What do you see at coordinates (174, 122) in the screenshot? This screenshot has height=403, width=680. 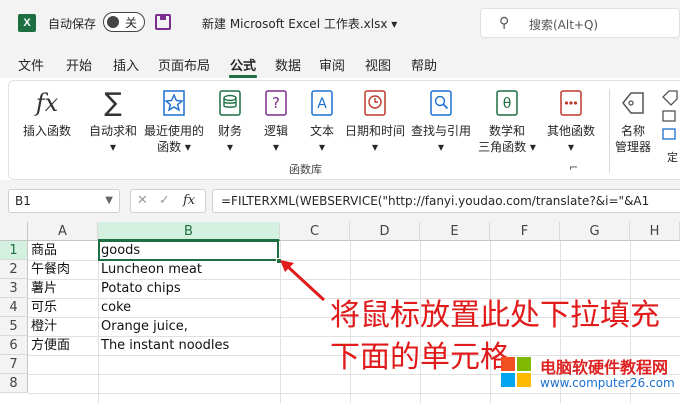 I see `recent-functions-button: 最近使用的 函数 ▾` at bounding box center [174, 122].